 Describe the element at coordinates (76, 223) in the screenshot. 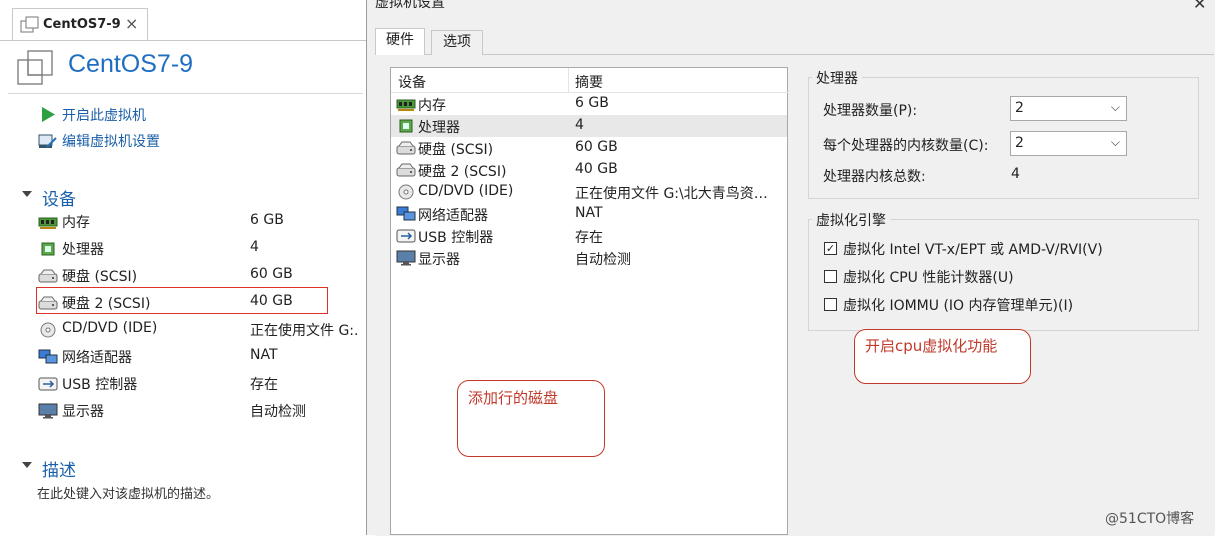

I see `device-name: 内存` at that location.